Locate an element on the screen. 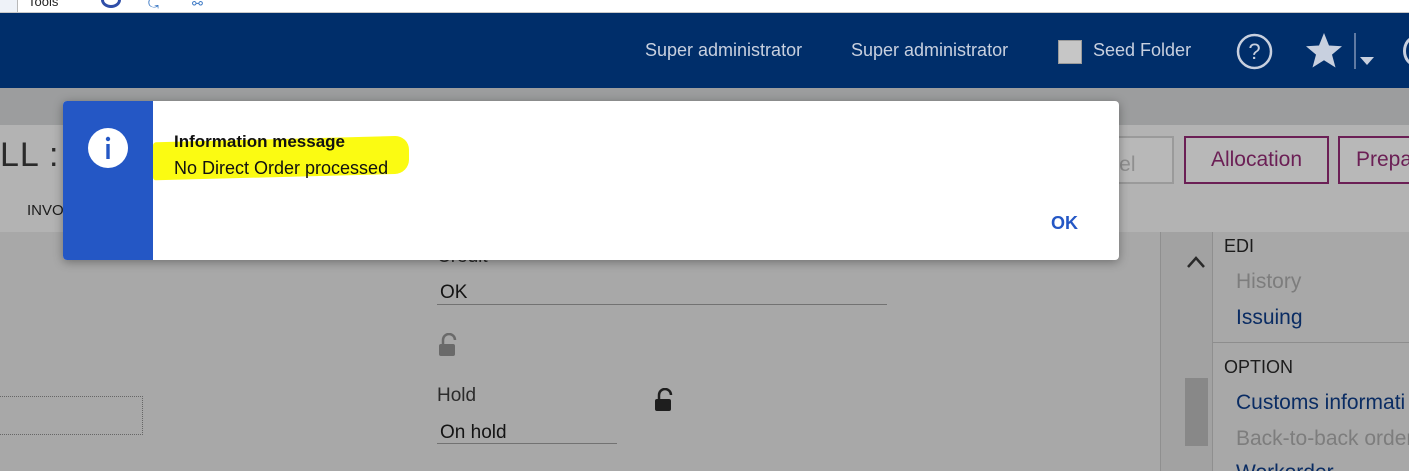 The height and width of the screenshot is (471, 1409). side-link-issuing: Issuing is located at coordinates (1269, 318).